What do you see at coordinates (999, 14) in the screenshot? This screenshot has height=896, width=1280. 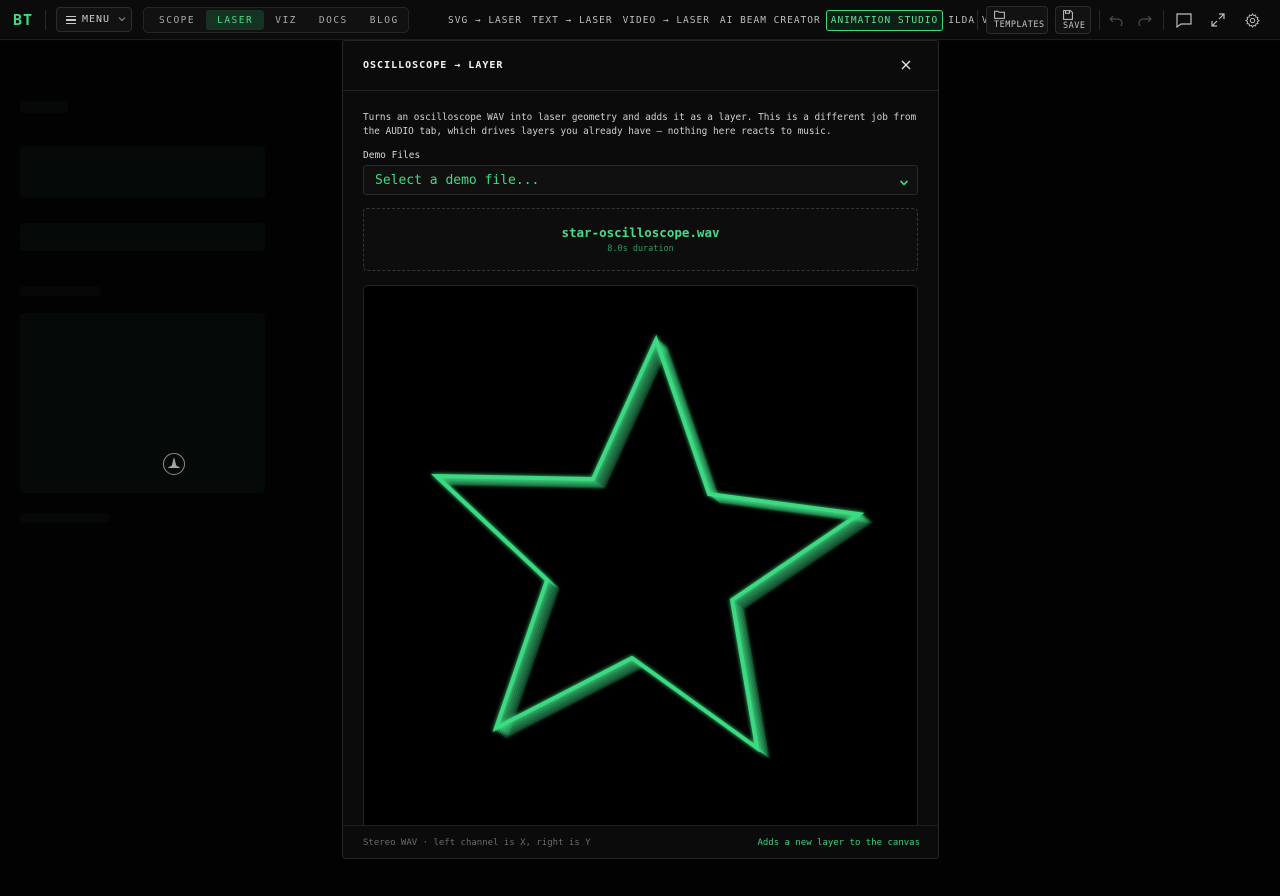 I see `folder-icon` at bounding box center [999, 14].